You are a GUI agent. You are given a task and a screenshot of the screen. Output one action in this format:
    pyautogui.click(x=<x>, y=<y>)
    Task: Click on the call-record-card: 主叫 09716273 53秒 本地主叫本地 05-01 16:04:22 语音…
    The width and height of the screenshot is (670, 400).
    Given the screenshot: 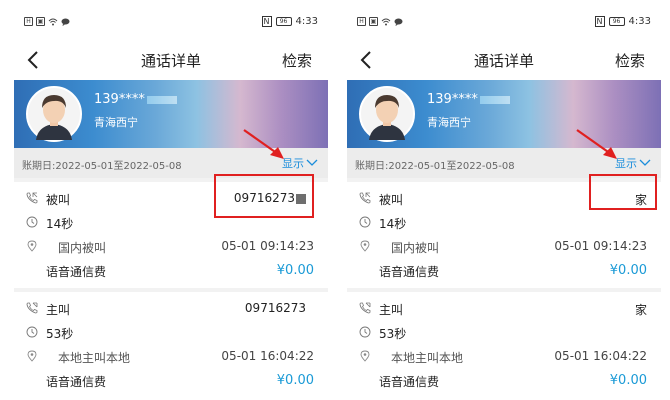 What is the action you would take?
    pyautogui.click(x=171, y=343)
    